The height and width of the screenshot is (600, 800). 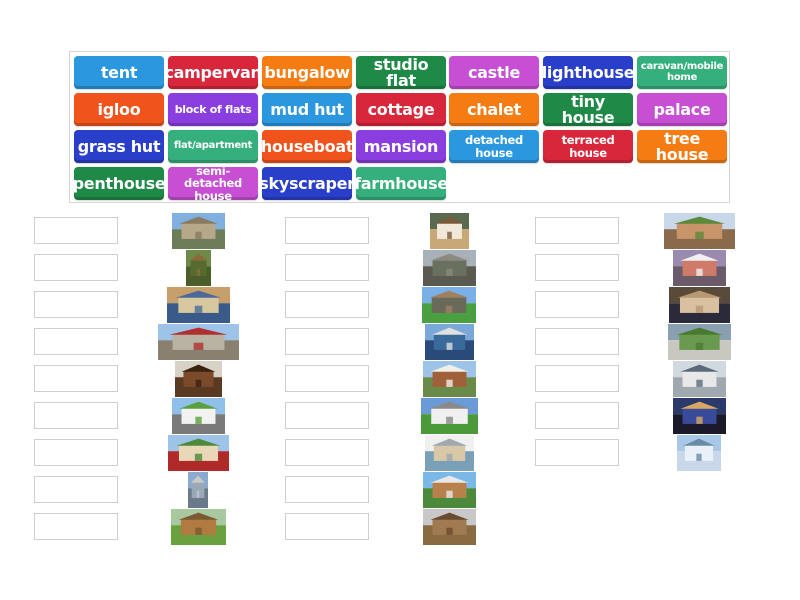 What do you see at coordinates (198, 527) in the screenshot?
I see `tiny-house-photo` at bounding box center [198, 527].